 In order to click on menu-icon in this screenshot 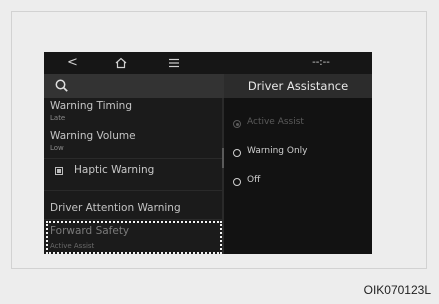, I will do `click(174, 63)`.